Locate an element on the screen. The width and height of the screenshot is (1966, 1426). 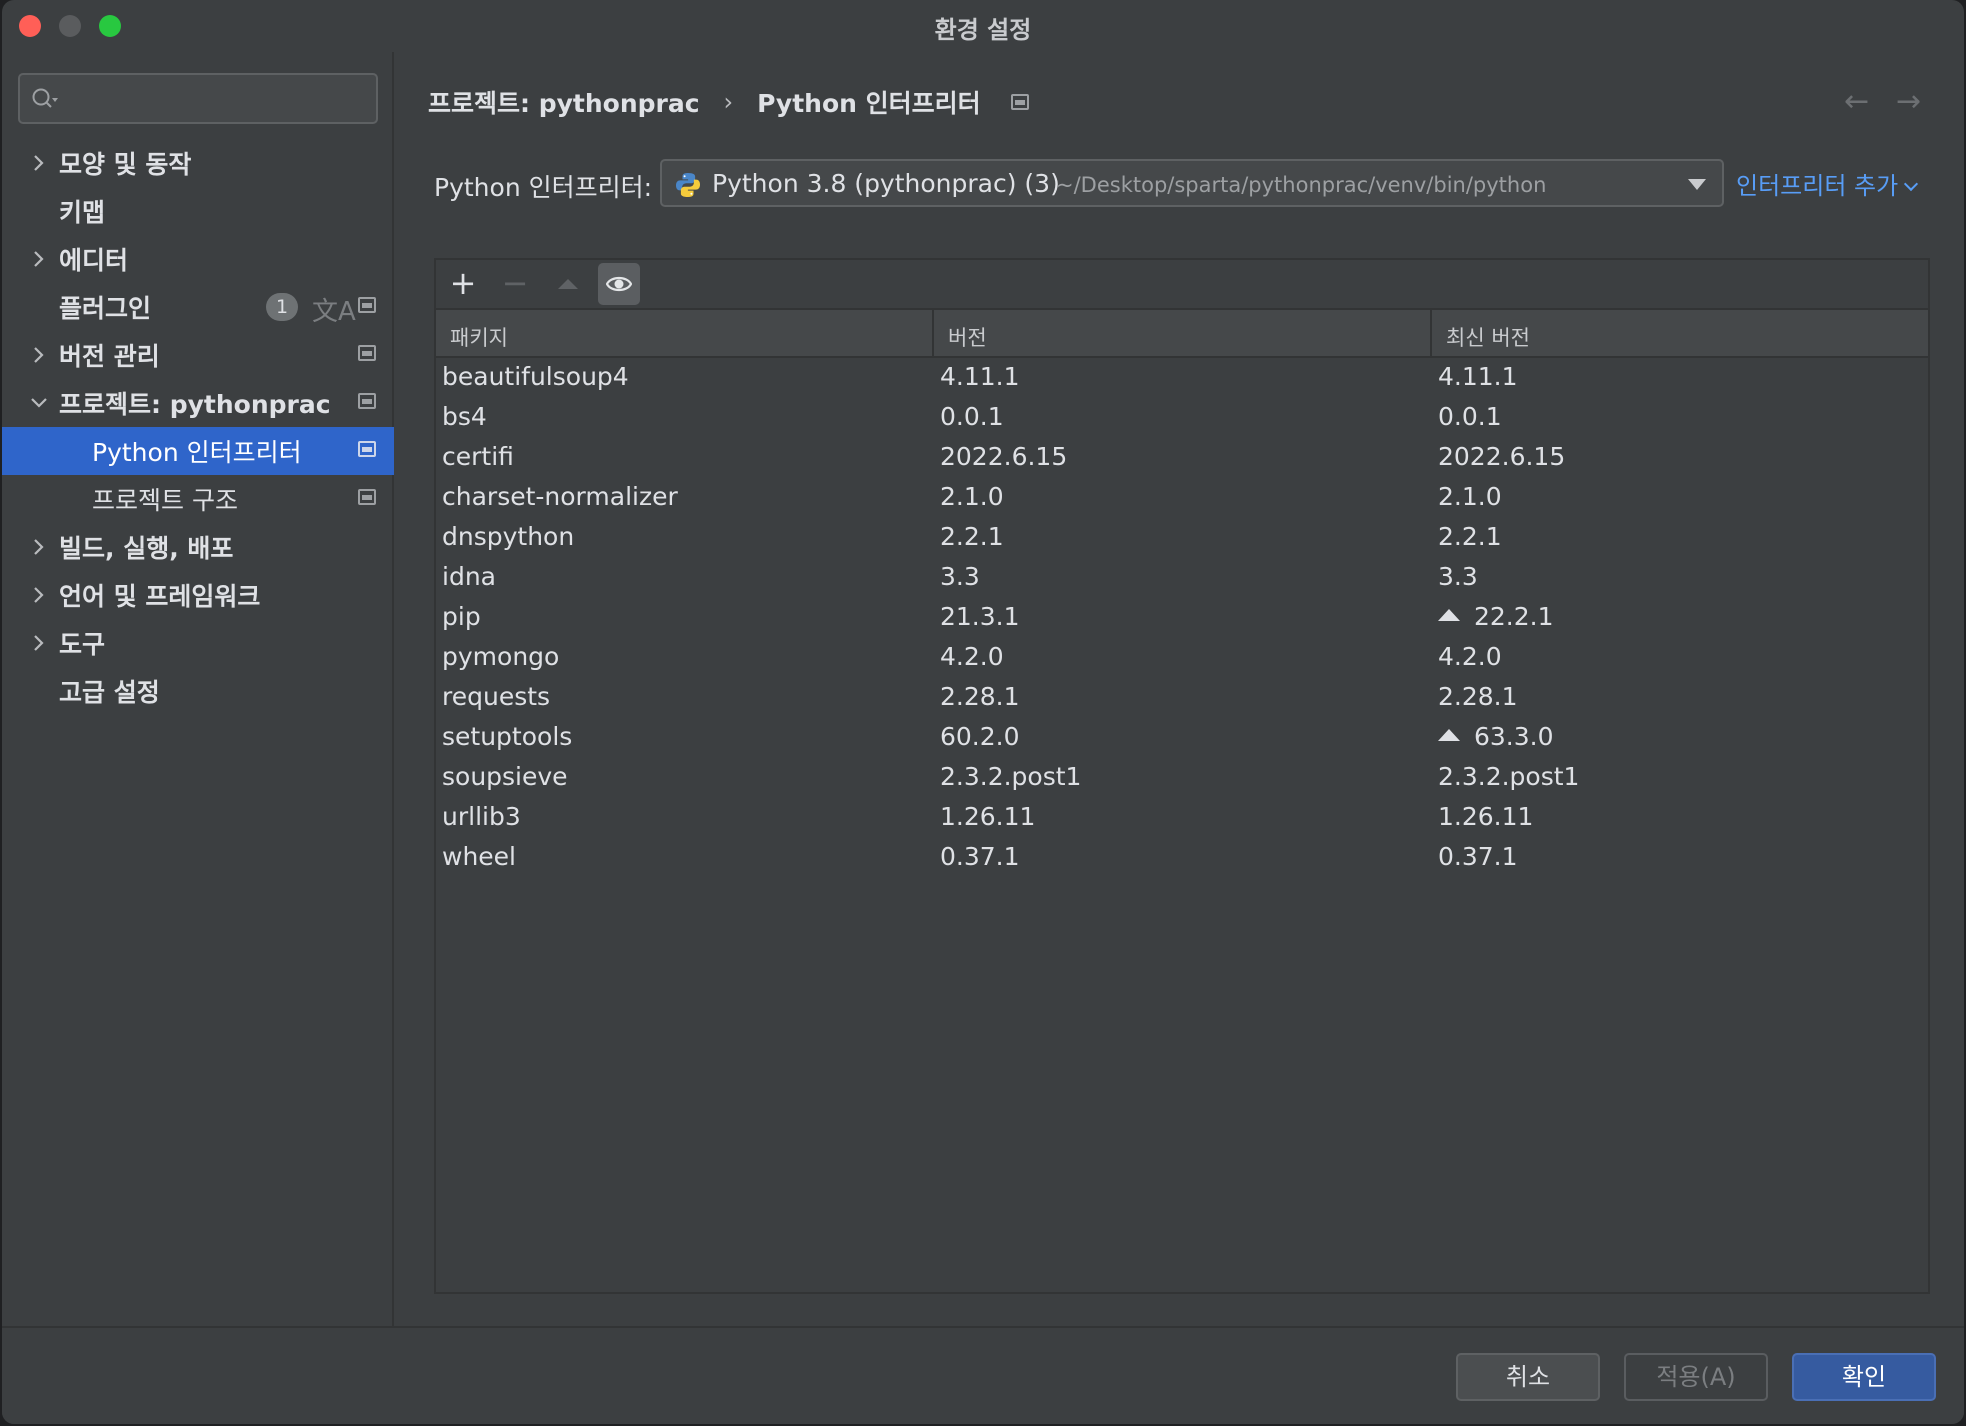
table-row: bs4 0.0.1 0.0.1 is located at coordinates (1182, 418).